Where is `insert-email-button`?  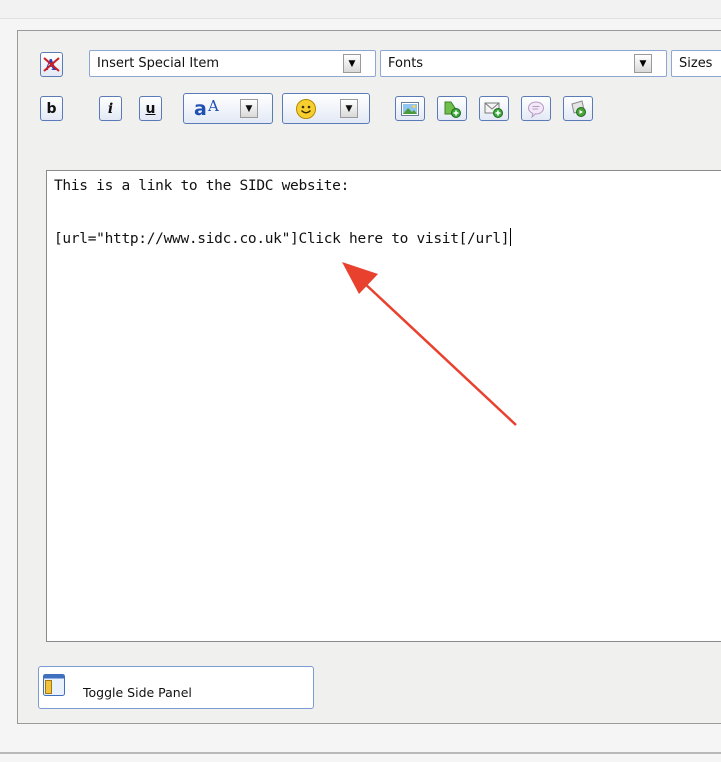 insert-email-button is located at coordinates (494, 108).